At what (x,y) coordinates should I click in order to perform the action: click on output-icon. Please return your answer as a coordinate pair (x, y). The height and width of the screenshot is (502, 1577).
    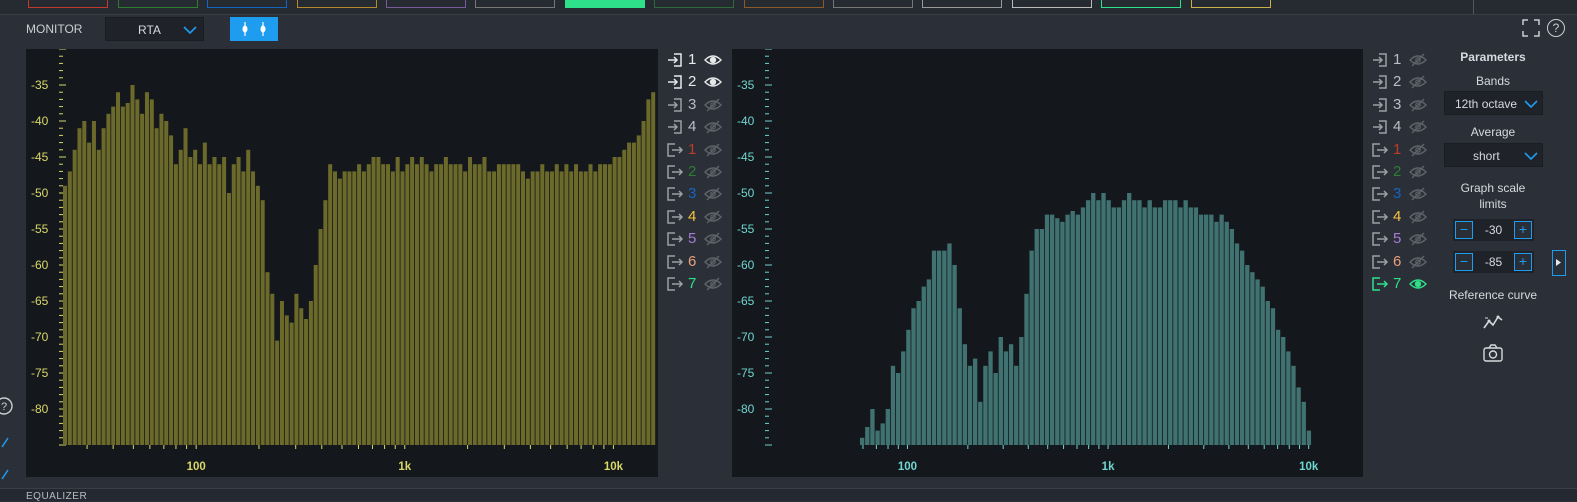
    Looking at the image, I should click on (675, 239).